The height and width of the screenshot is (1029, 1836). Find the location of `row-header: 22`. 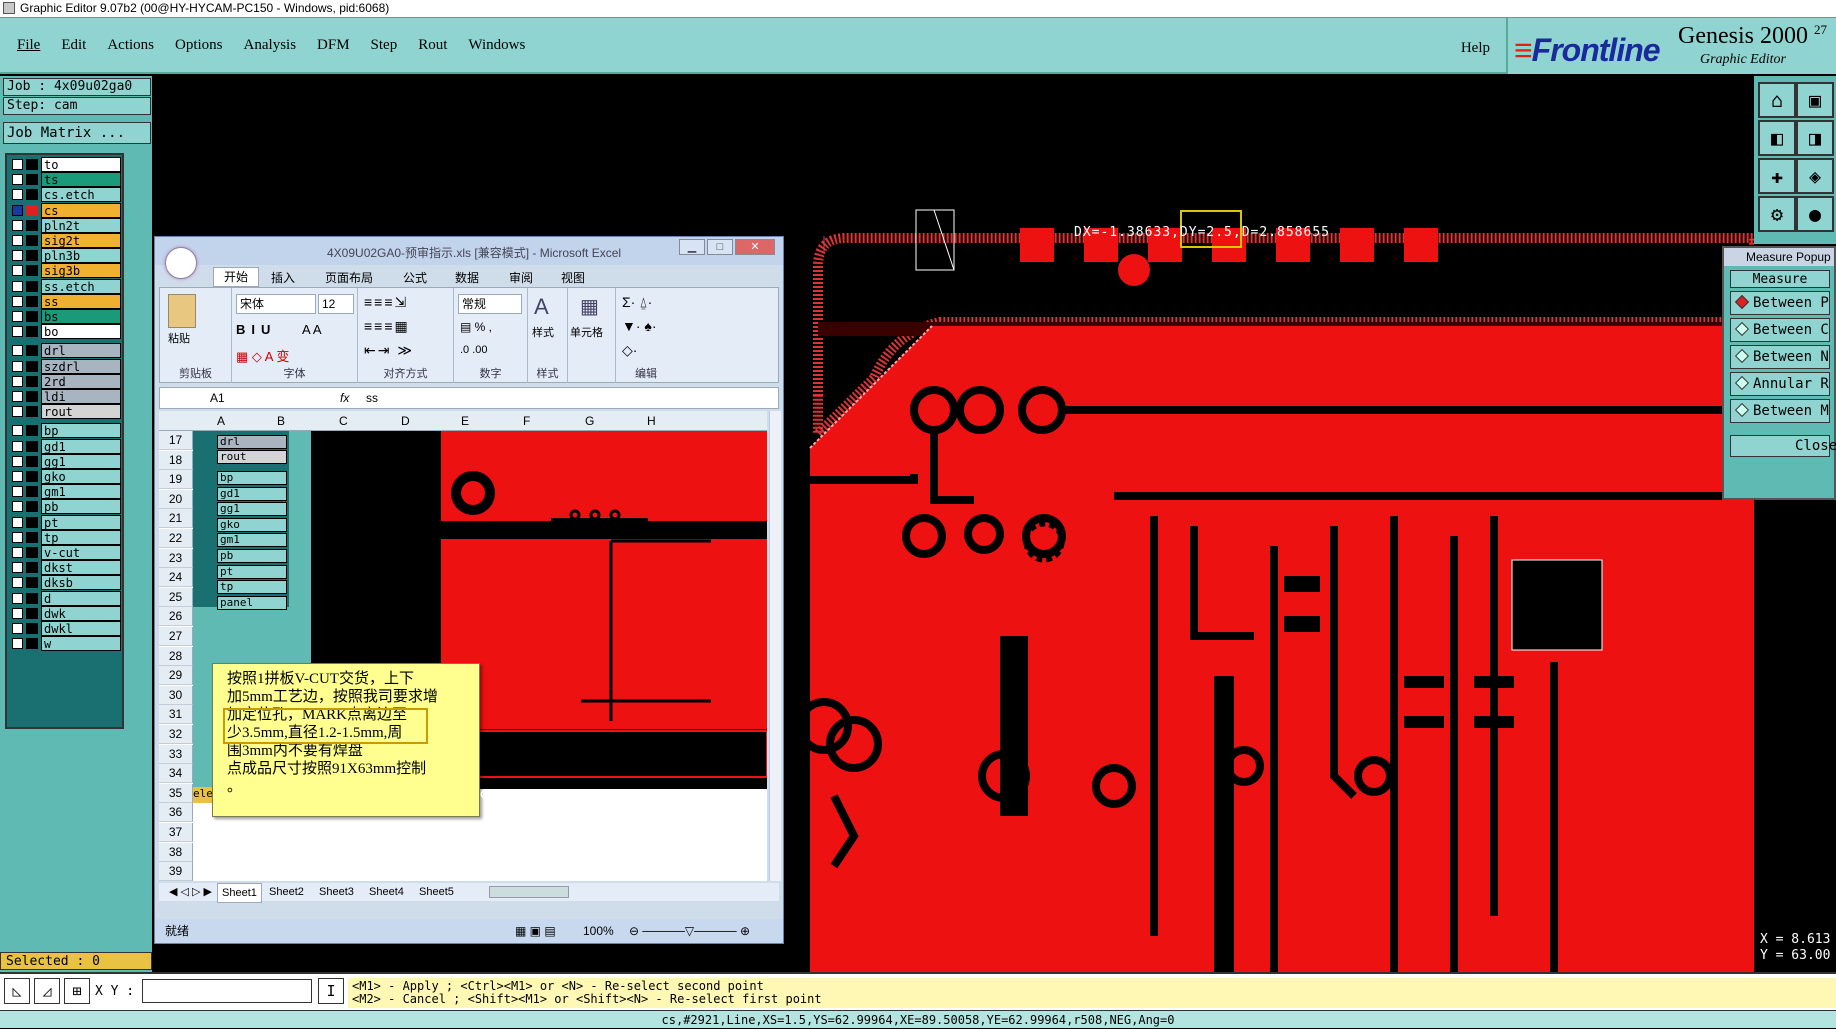

row-header: 22 is located at coordinates (176, 538).